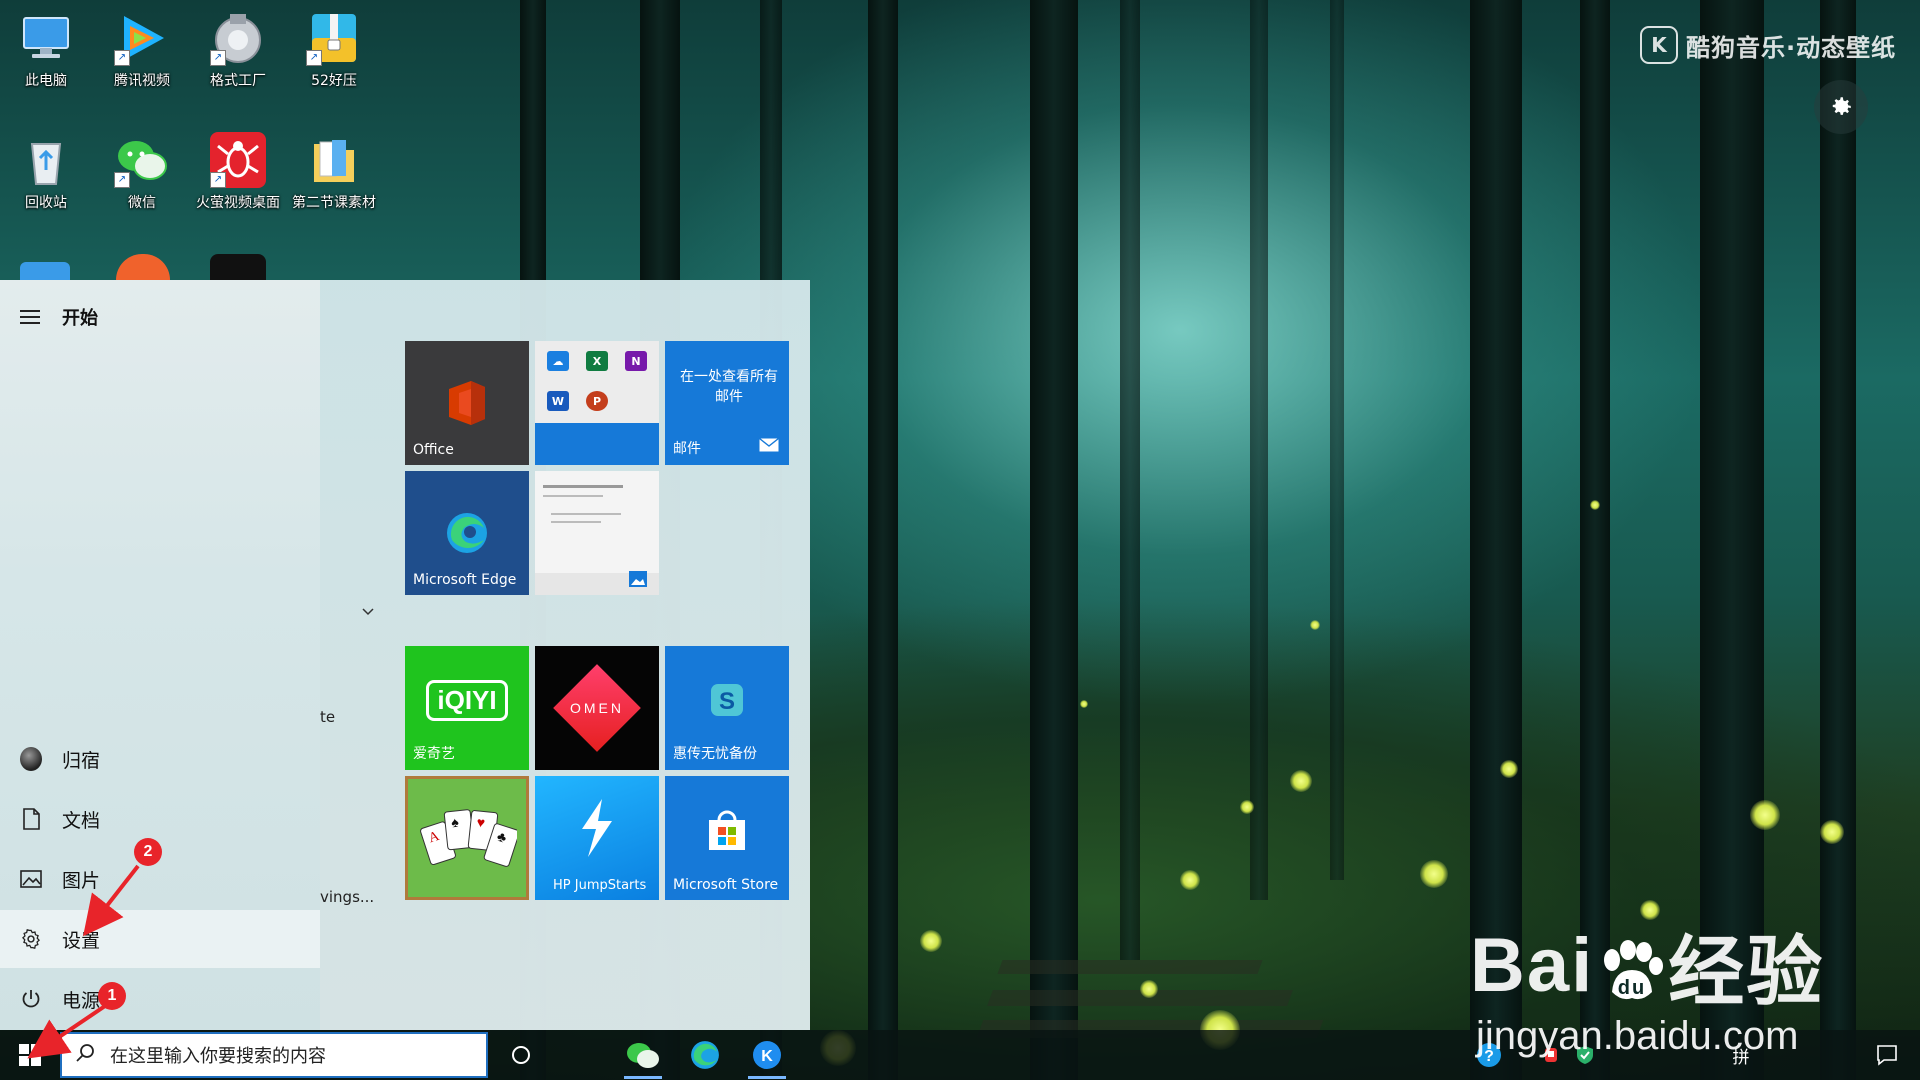  Describe the element at coordinates (238, 160) in the screenshot. I see `firefly-video-icon: ↗` at that location.